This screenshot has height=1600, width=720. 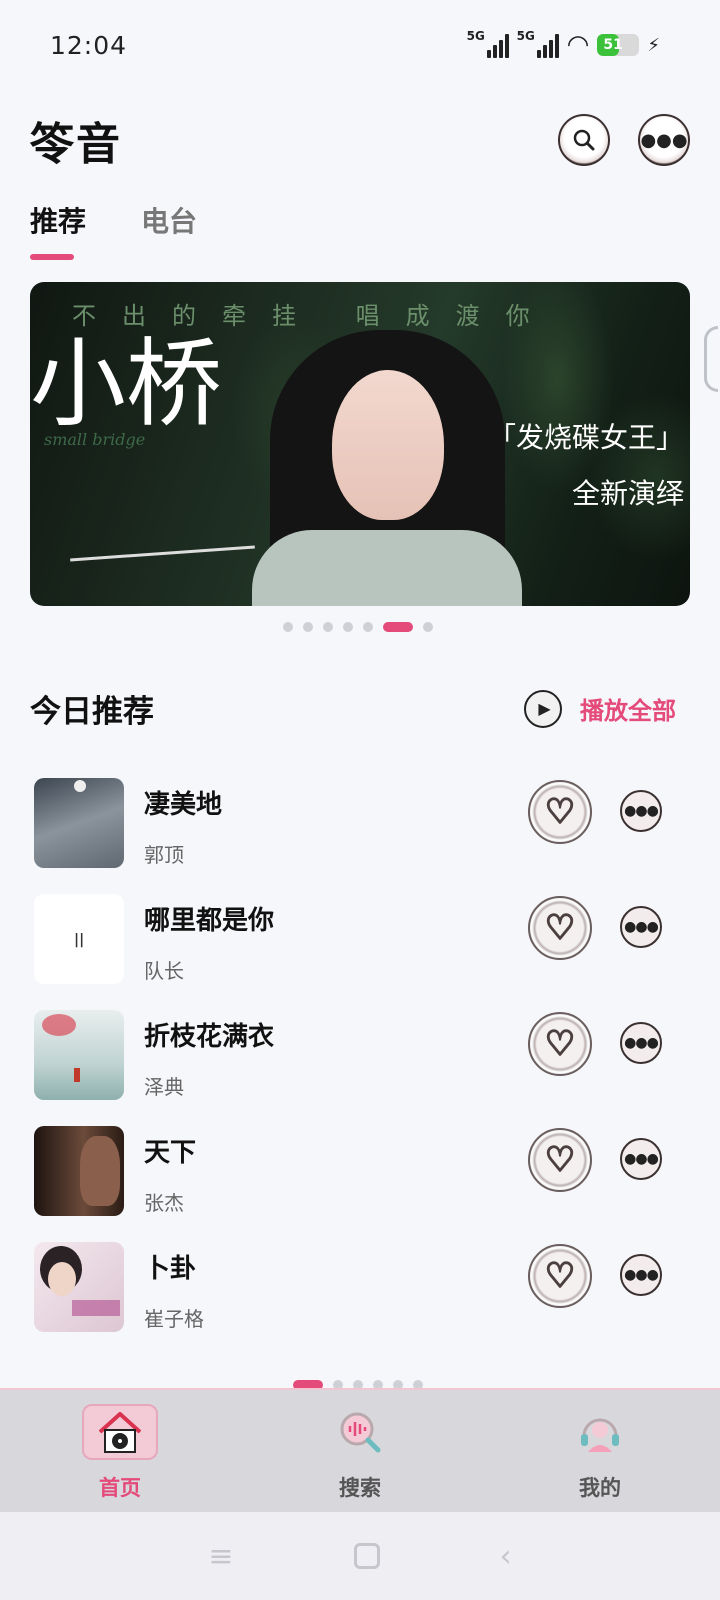 What do you see at coordinates (586, 466) in the screenshot?
I see `banner-tagline: 「发烧碟女王」 全新演绎` at bounding box center [586, 466].